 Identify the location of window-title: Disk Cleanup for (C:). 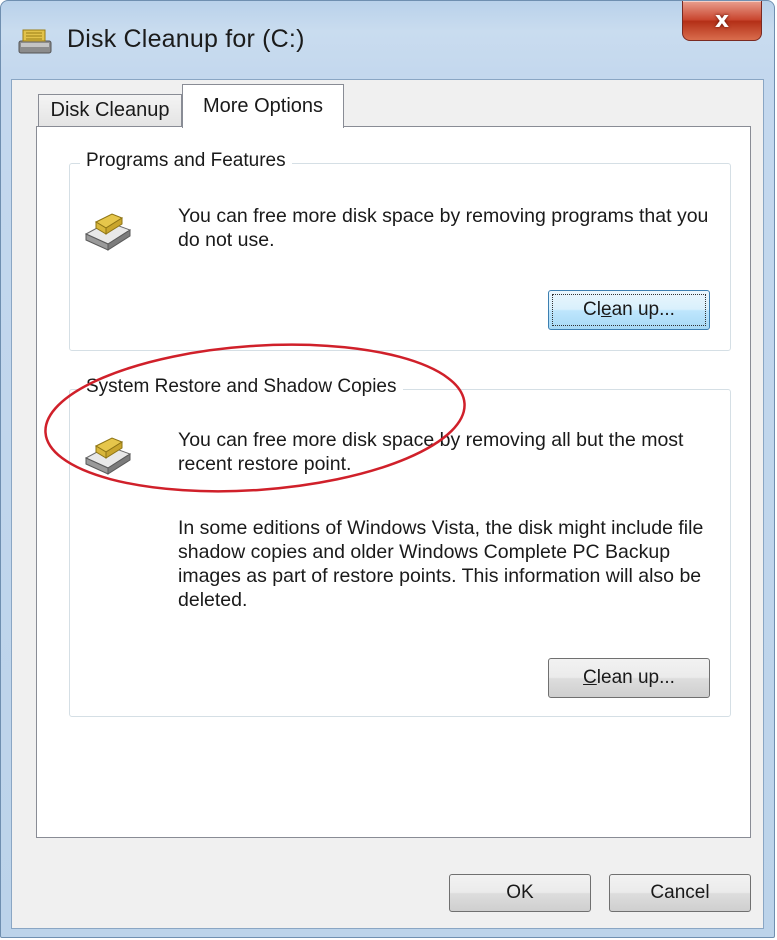
(186, 39).